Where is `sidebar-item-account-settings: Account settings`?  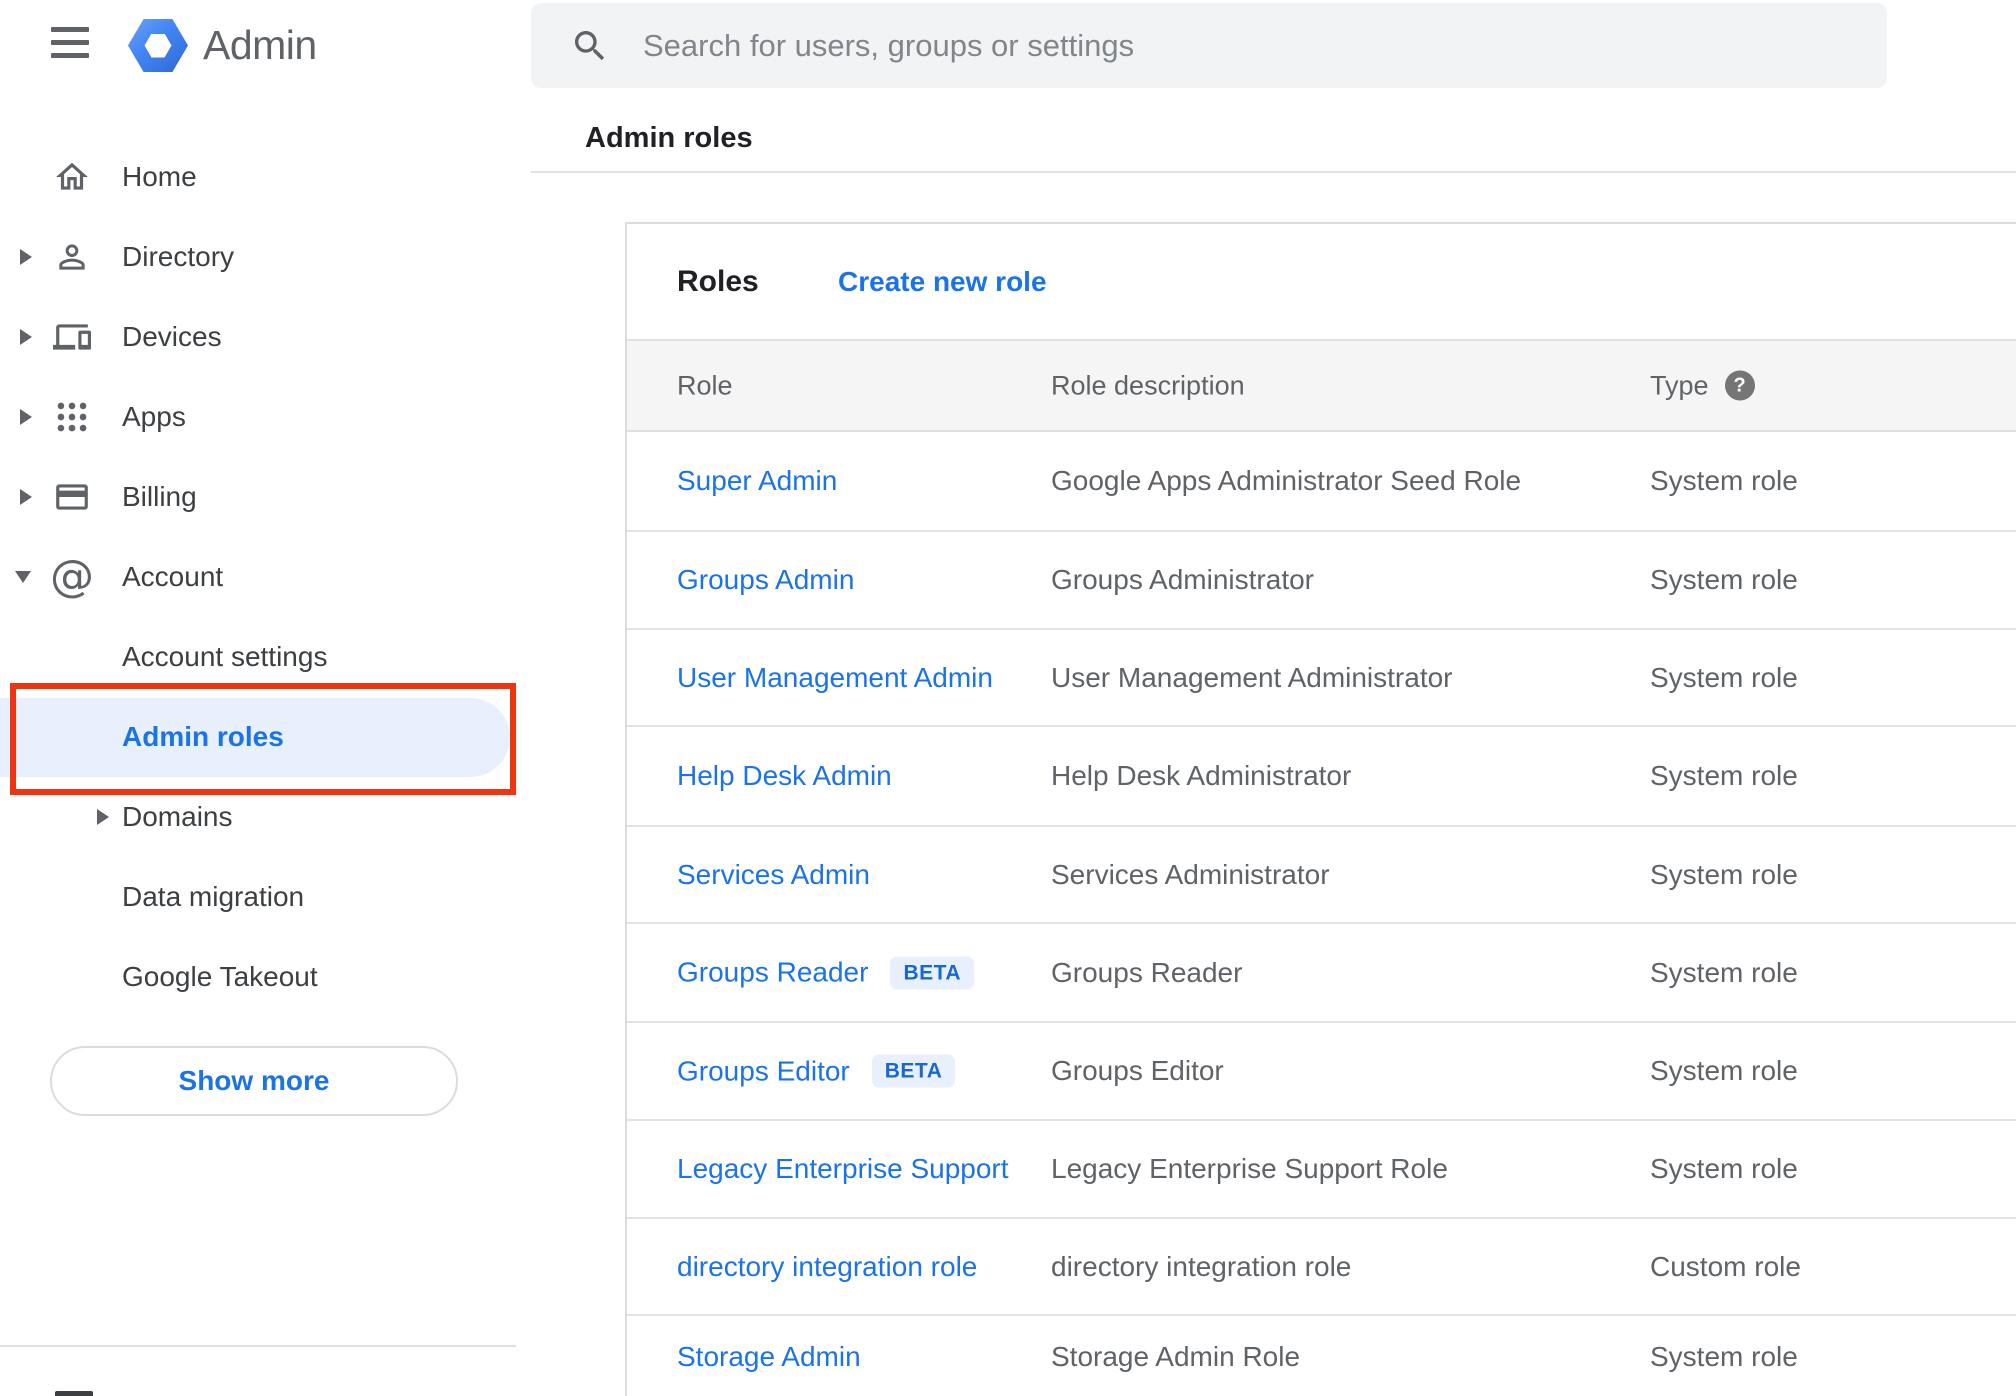 sidebar-item-account-settings: Account settings is located at coordinates (258, 657).